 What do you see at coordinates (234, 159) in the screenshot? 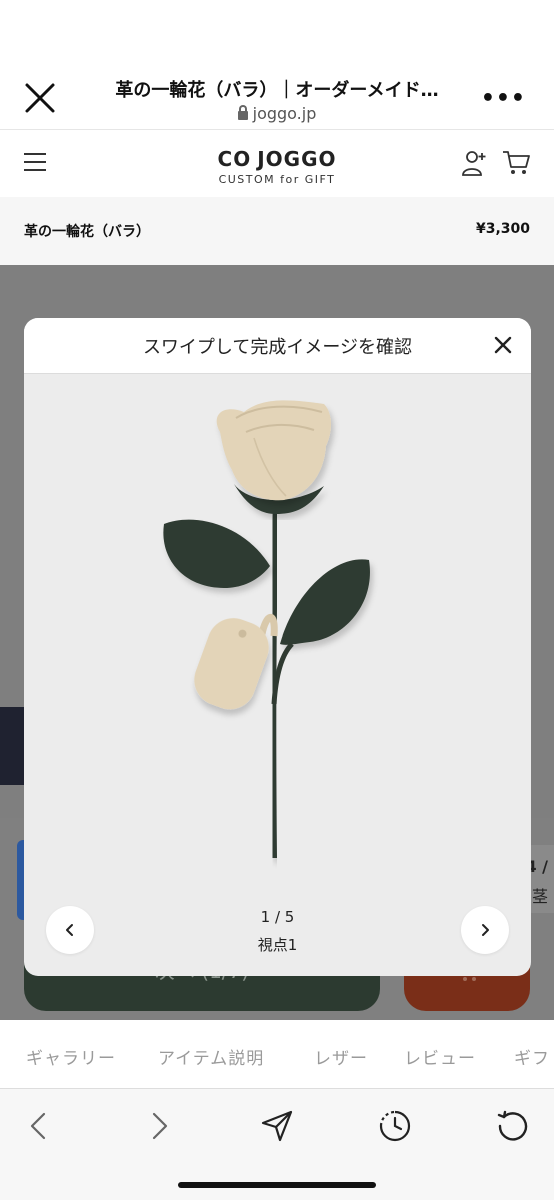
I see `logo-mark: CO` at bounding box center [234, 159].